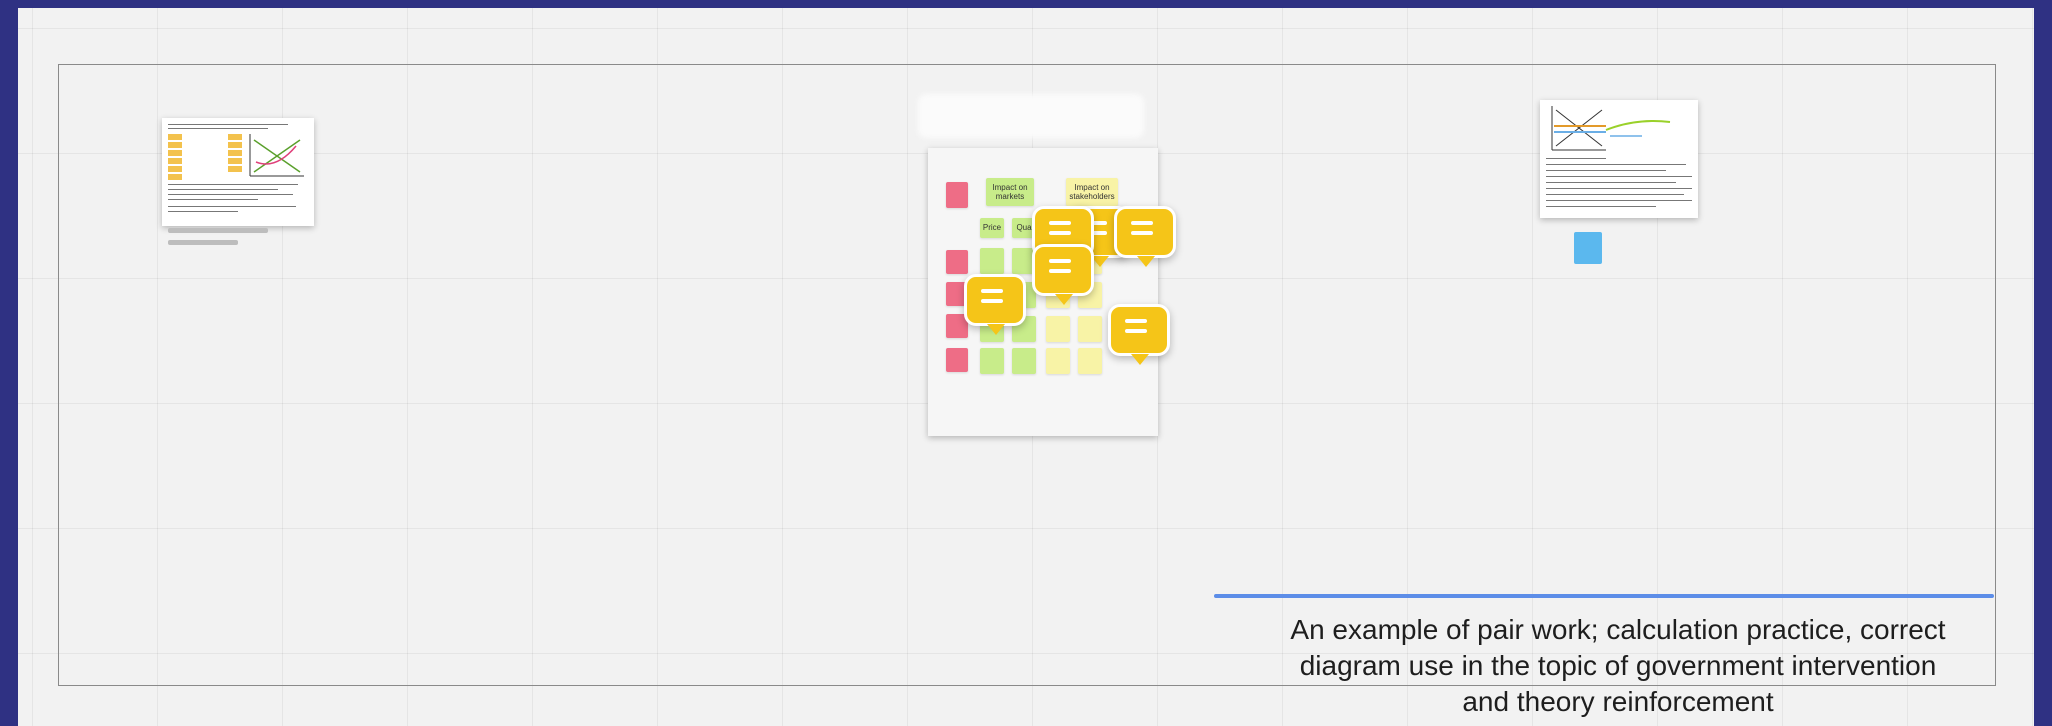 The width and height of the screenshot is (2052, 726). I want to click on board-title-blurred, so click(1031, 116).